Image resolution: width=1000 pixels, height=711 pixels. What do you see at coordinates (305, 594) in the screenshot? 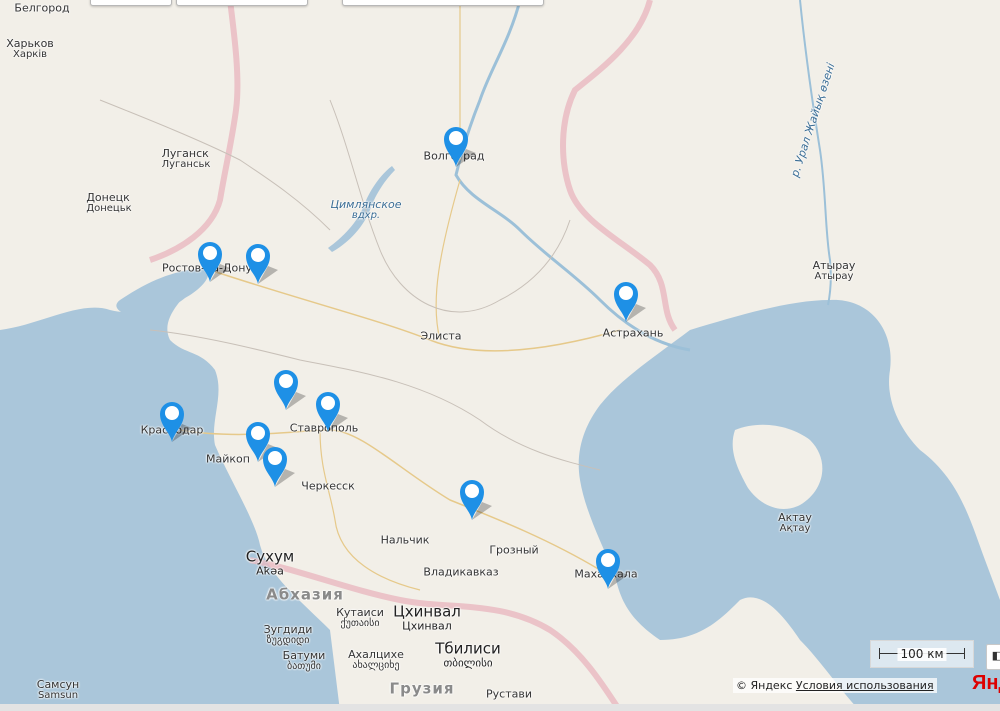
I see `region-label-abkhazia: Абхазия` at bounding box center [305, 594].